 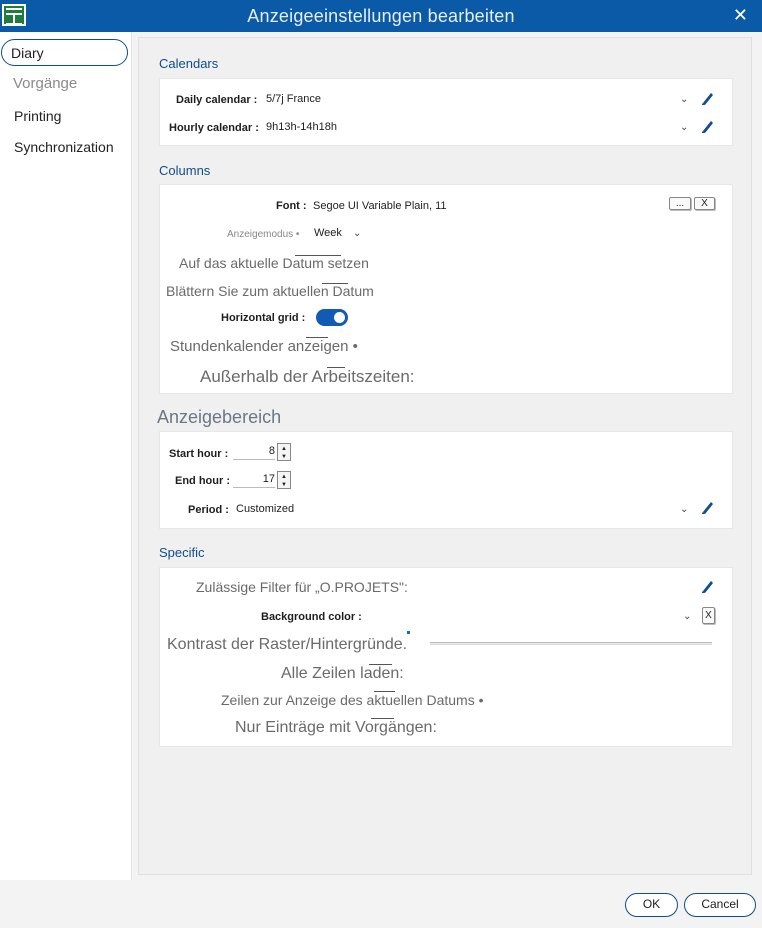 I want to click on font-label: Font :, so click(x=291, y=206).